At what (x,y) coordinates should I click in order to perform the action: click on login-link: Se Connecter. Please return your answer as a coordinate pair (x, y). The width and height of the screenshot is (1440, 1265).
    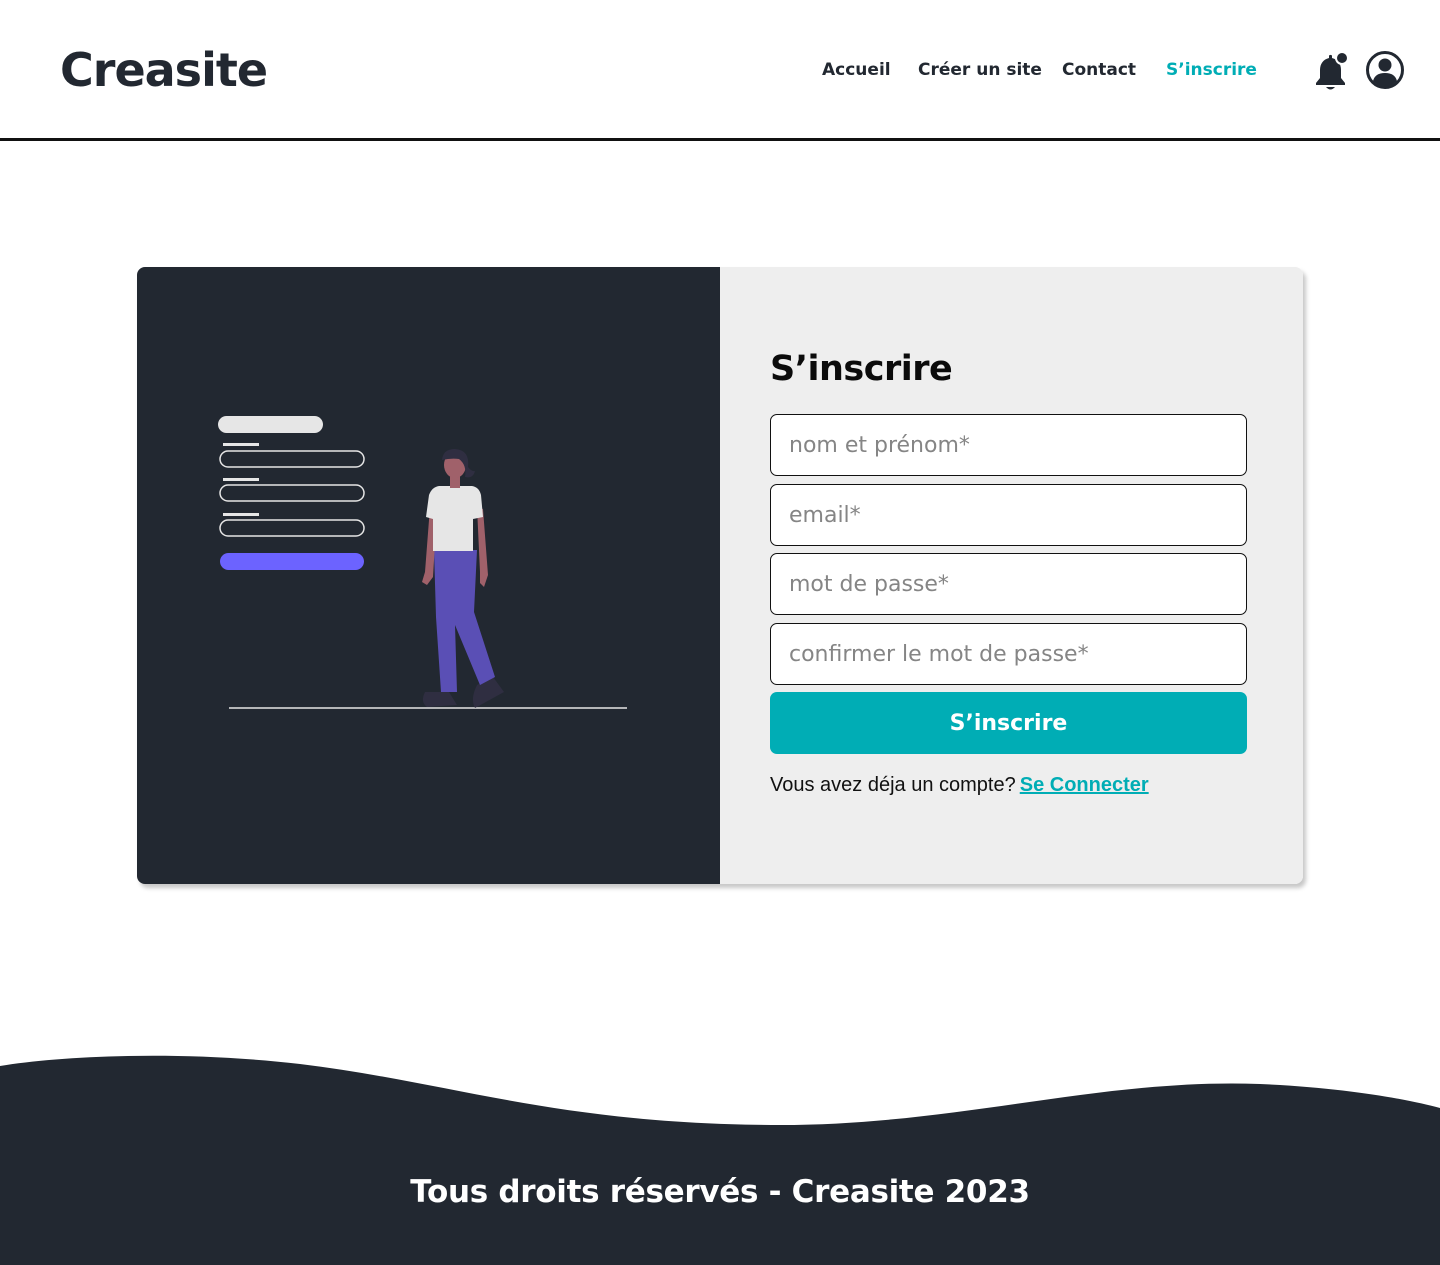
    Looking at the image, I should click on (1084, 785).